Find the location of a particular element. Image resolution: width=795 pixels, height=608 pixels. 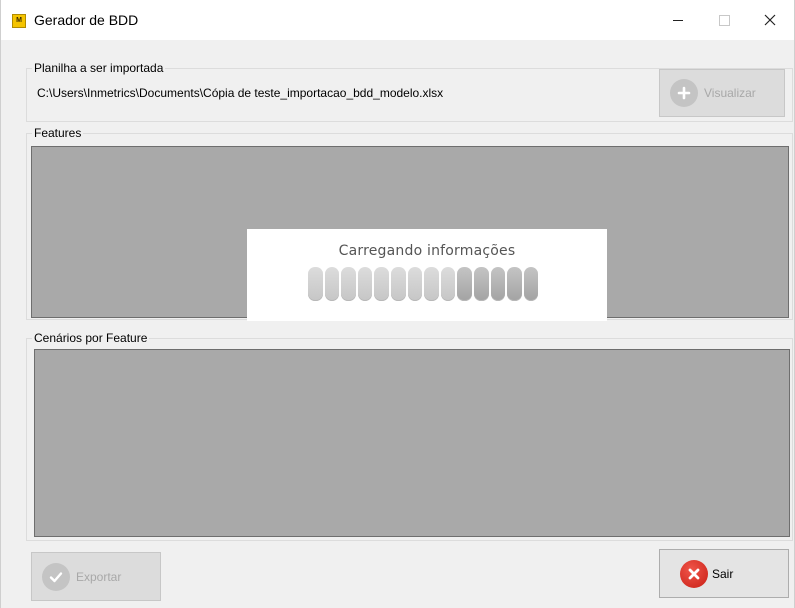

maximize-icon is located at coordinates (724, 20).